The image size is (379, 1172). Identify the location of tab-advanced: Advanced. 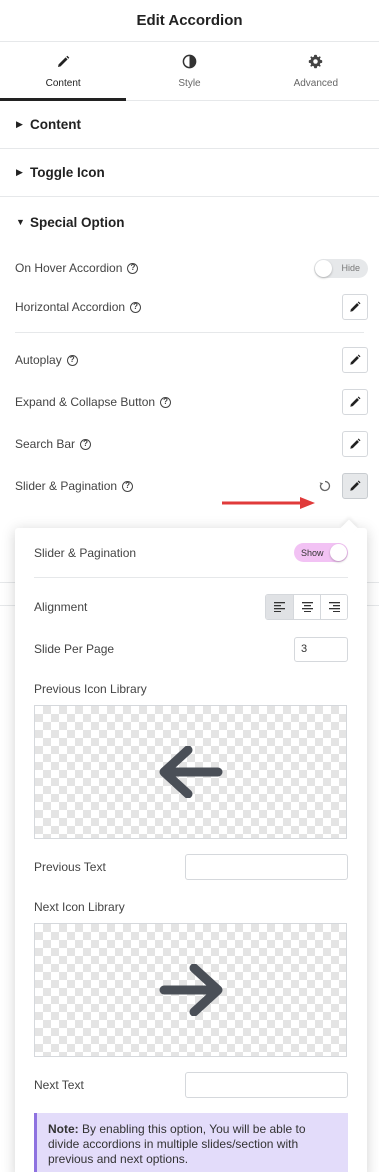
(316, 71).